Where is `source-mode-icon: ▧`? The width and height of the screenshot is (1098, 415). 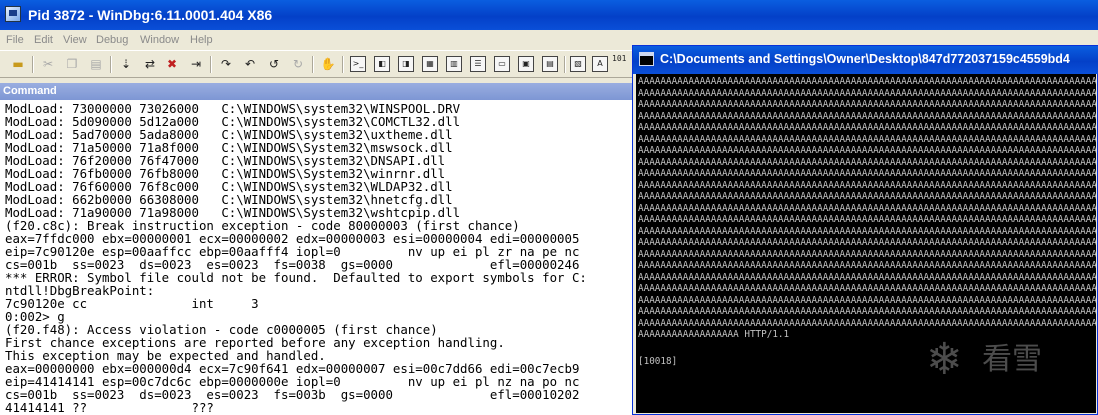
source-mode-icon: ▧ is located at coordinates (578, 64).